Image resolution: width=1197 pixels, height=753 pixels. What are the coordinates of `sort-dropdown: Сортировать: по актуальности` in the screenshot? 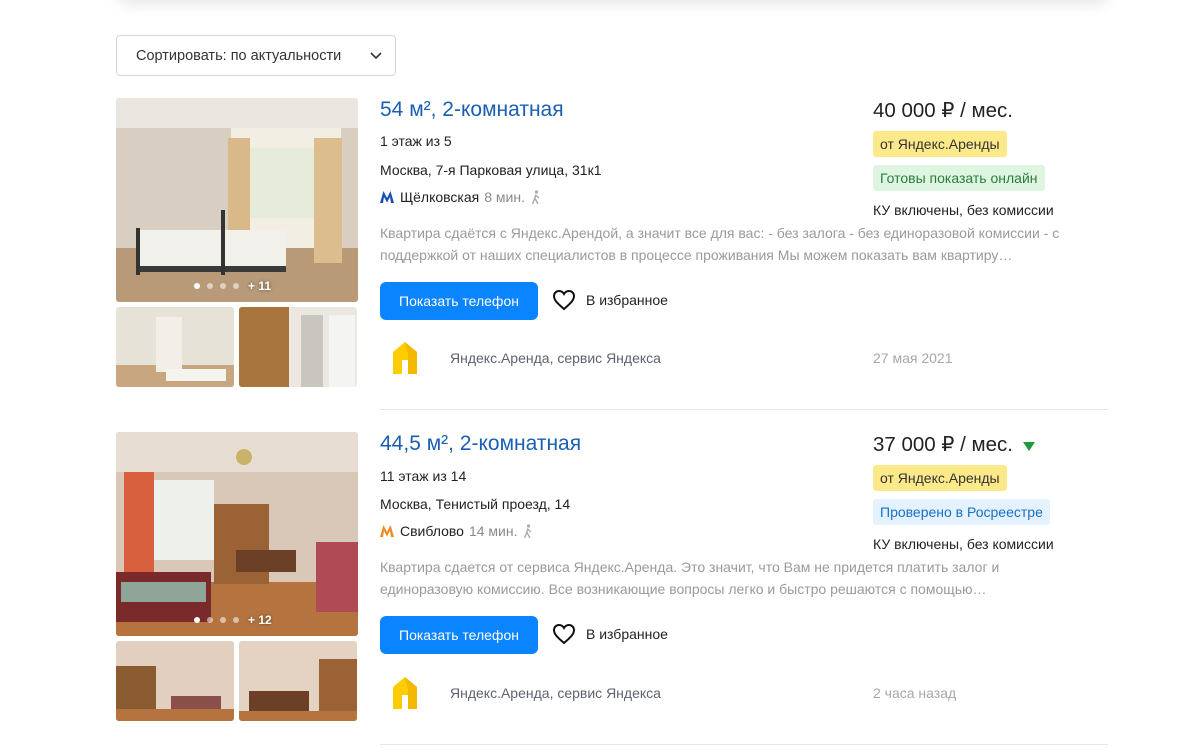 It's located at (256, 55).